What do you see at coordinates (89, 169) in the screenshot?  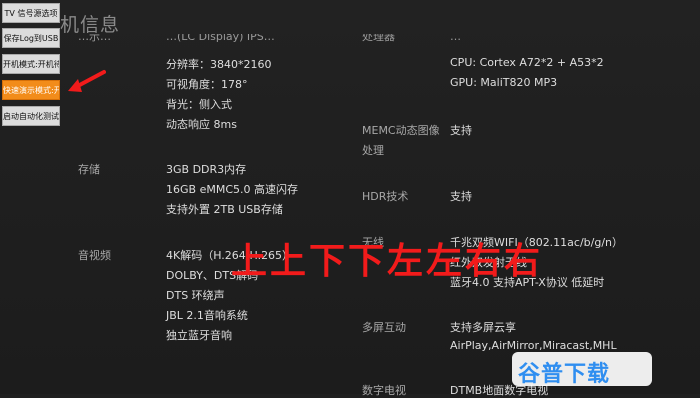 I see `storage-label: 存储` at bounding box center [89, 169].